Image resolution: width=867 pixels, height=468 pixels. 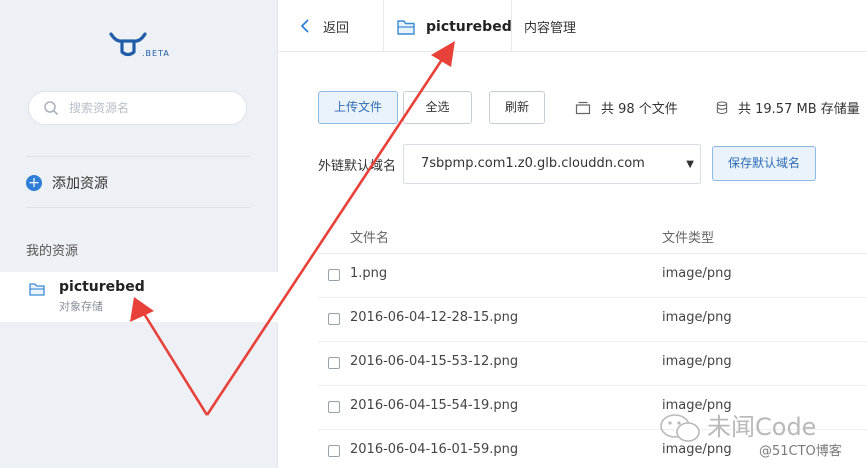 What do you see at coordinates (434, 361) in the screenshot?
I see `file-name: 2016-06-04-15-53-12.png` at bounding box center [434, 361].